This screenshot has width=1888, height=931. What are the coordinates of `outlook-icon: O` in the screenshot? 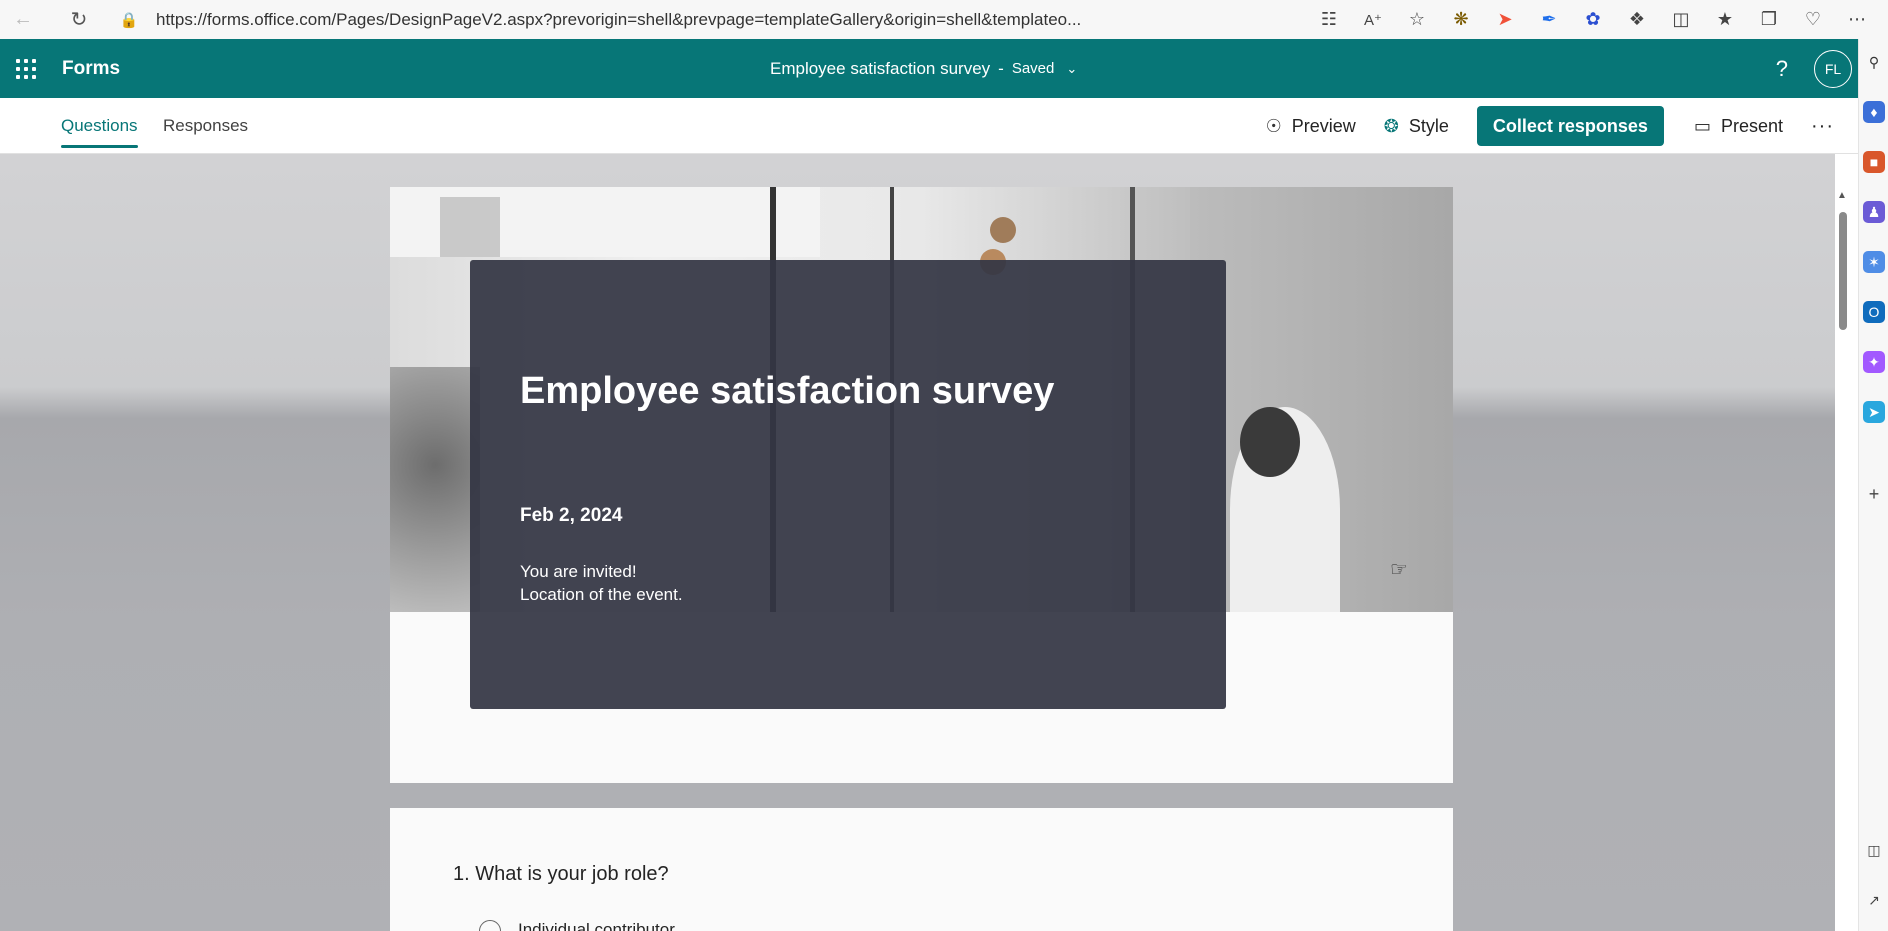 It's located at (1874, 312).